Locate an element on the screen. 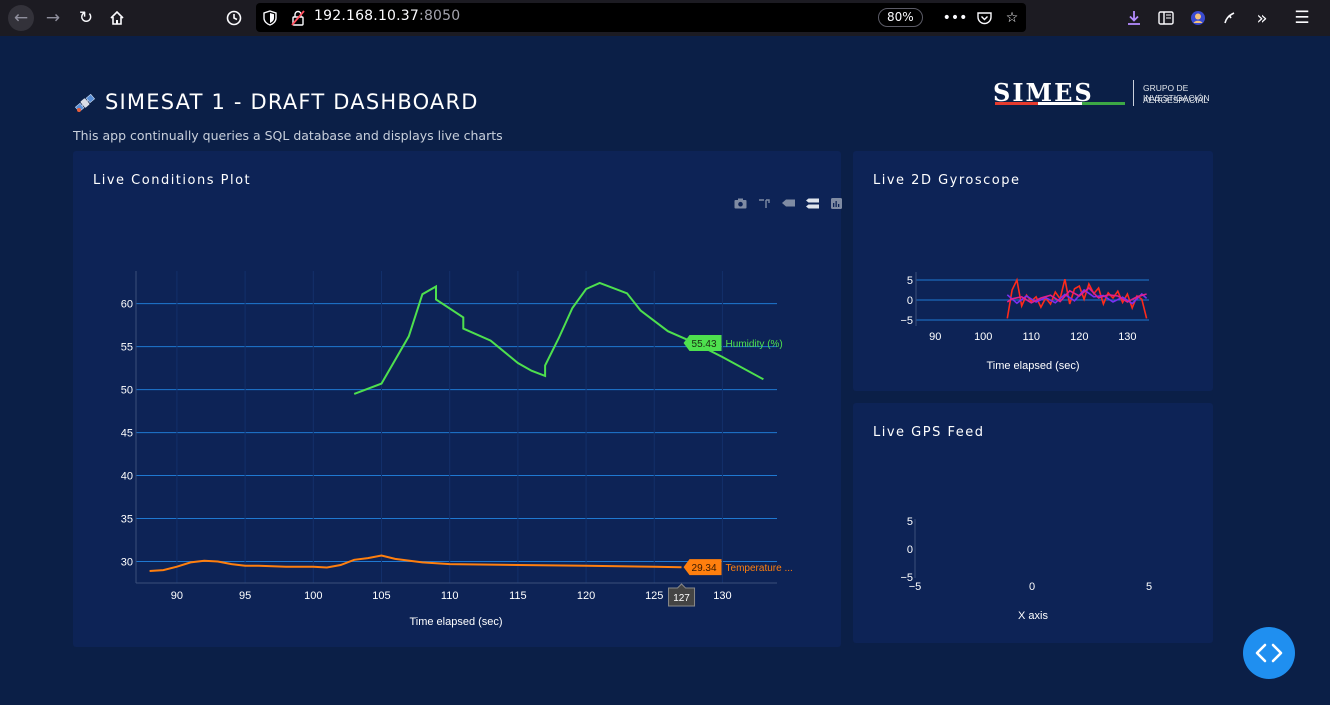 The width and height of the screenshot is (1330, 705). url-host: 192.168.10.37 is located at coordinates (367, 16).